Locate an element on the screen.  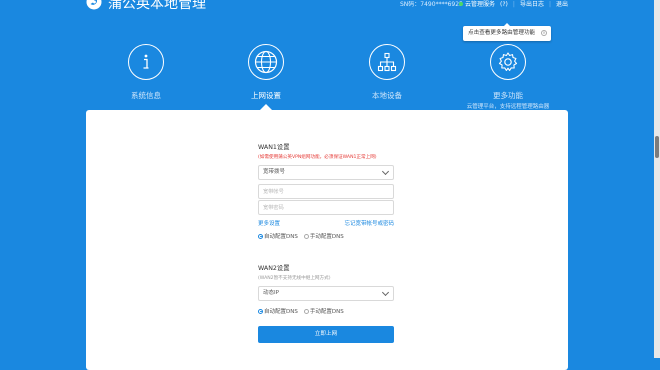
wan2-mode-value: 动态IP is located at coordinates (271, 293).